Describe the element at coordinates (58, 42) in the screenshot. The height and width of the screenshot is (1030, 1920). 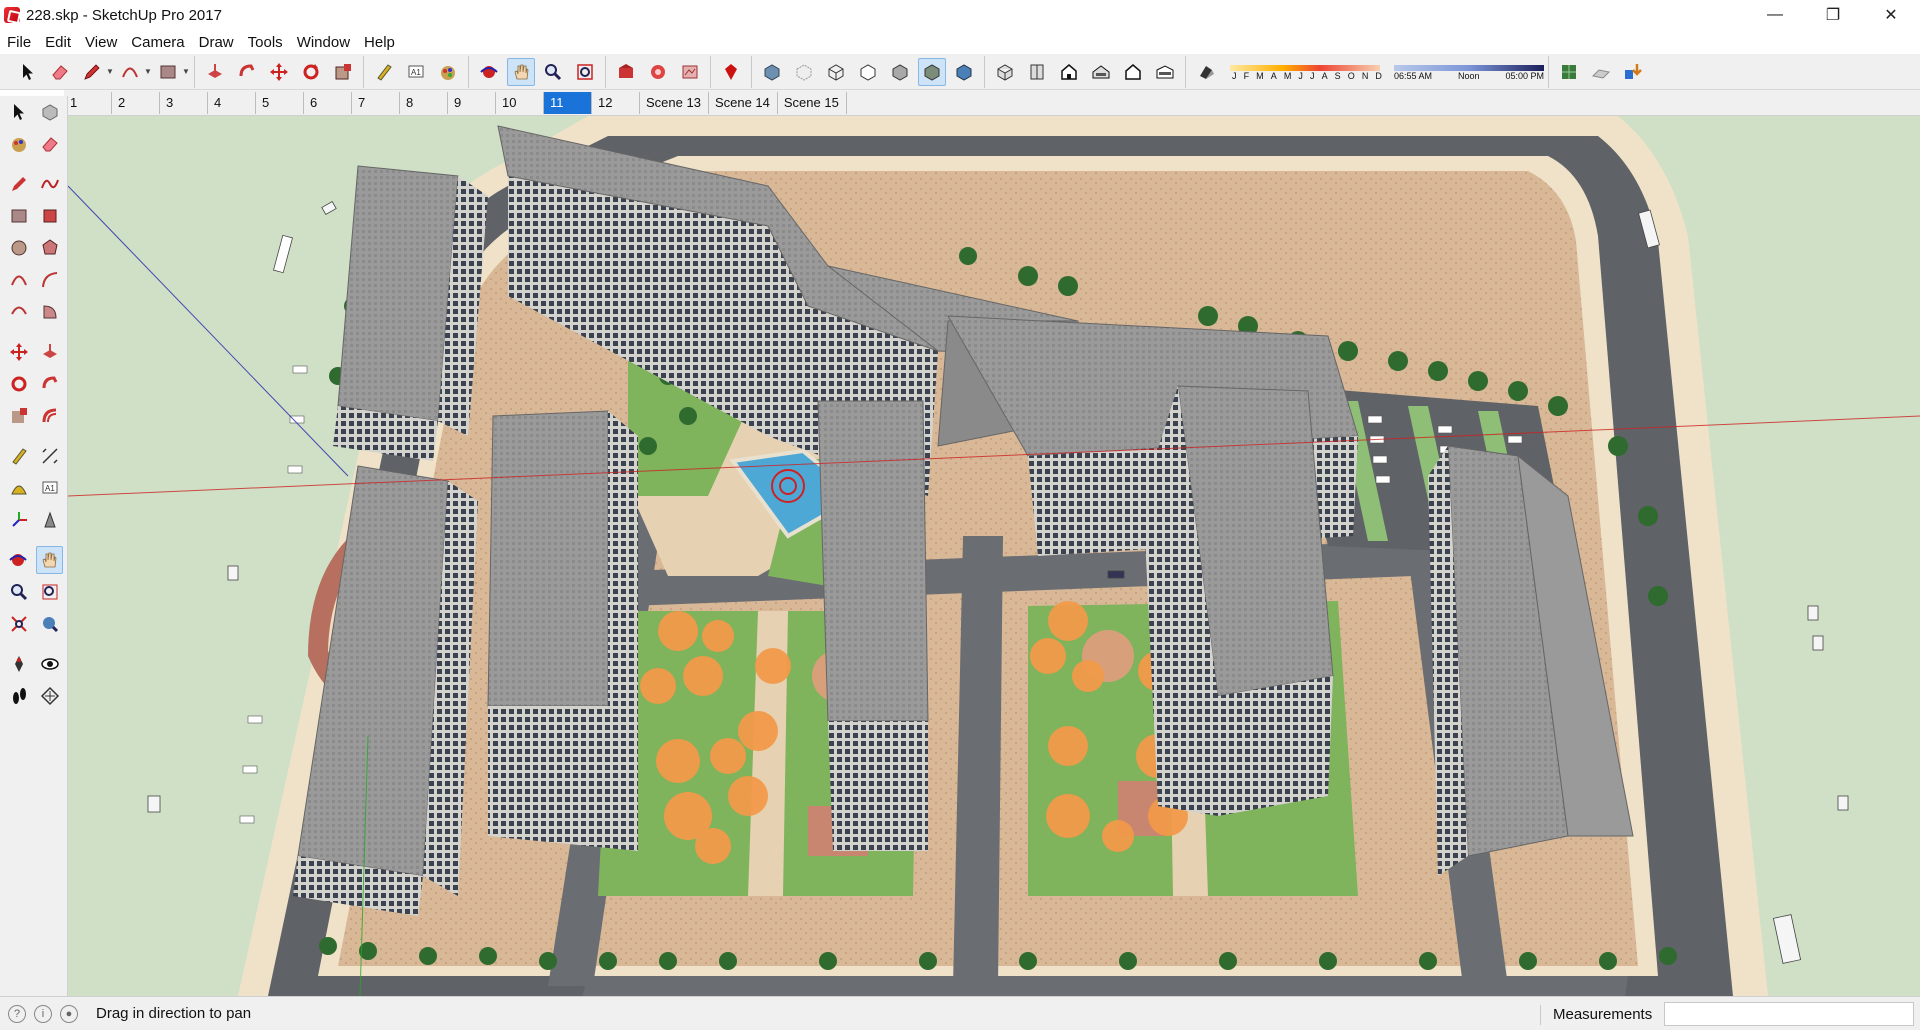
I see `menu-edit: Edit` at that location.